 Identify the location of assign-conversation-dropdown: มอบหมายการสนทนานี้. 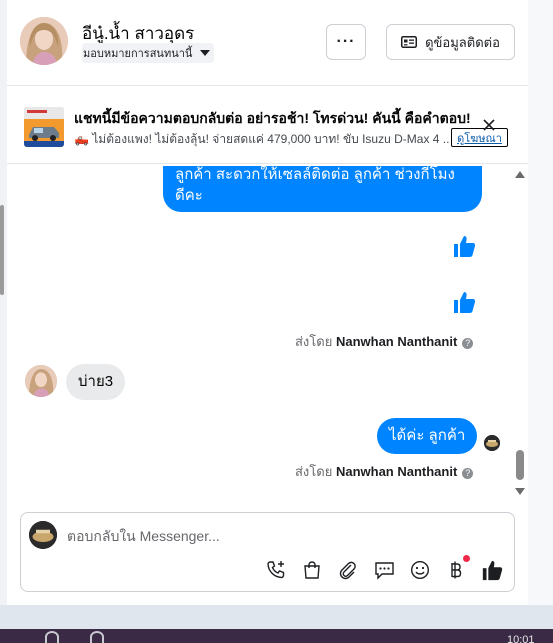
(148, 53).